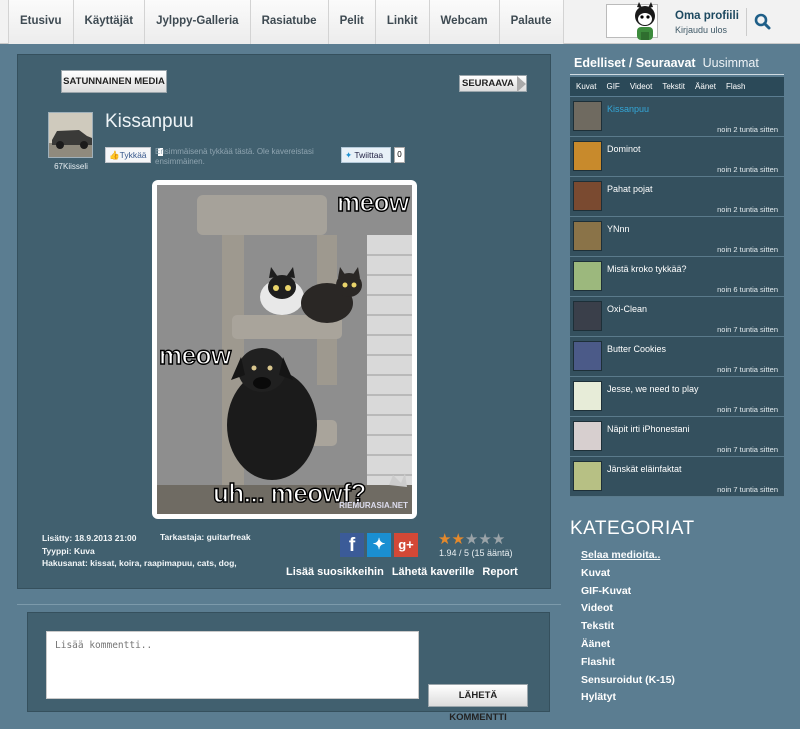  Describe the element at coordinates (373, 201) in the screenshot. I see `meme-text-top: meow` at that location.